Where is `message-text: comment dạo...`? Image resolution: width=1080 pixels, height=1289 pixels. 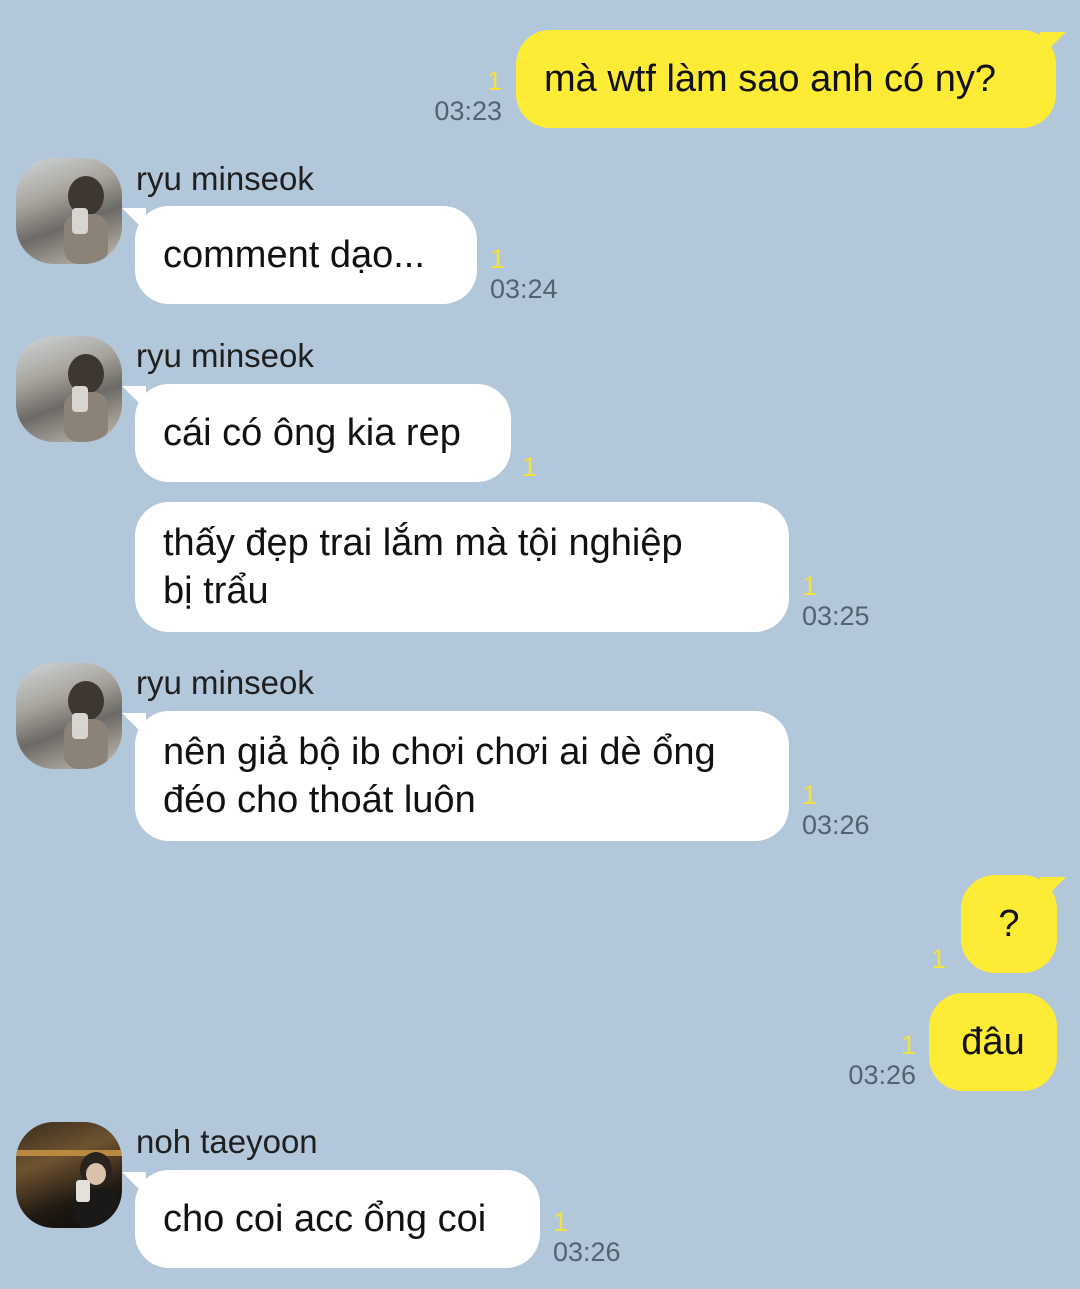 message-text: comment dạo... is located at coordinates (294, 255).